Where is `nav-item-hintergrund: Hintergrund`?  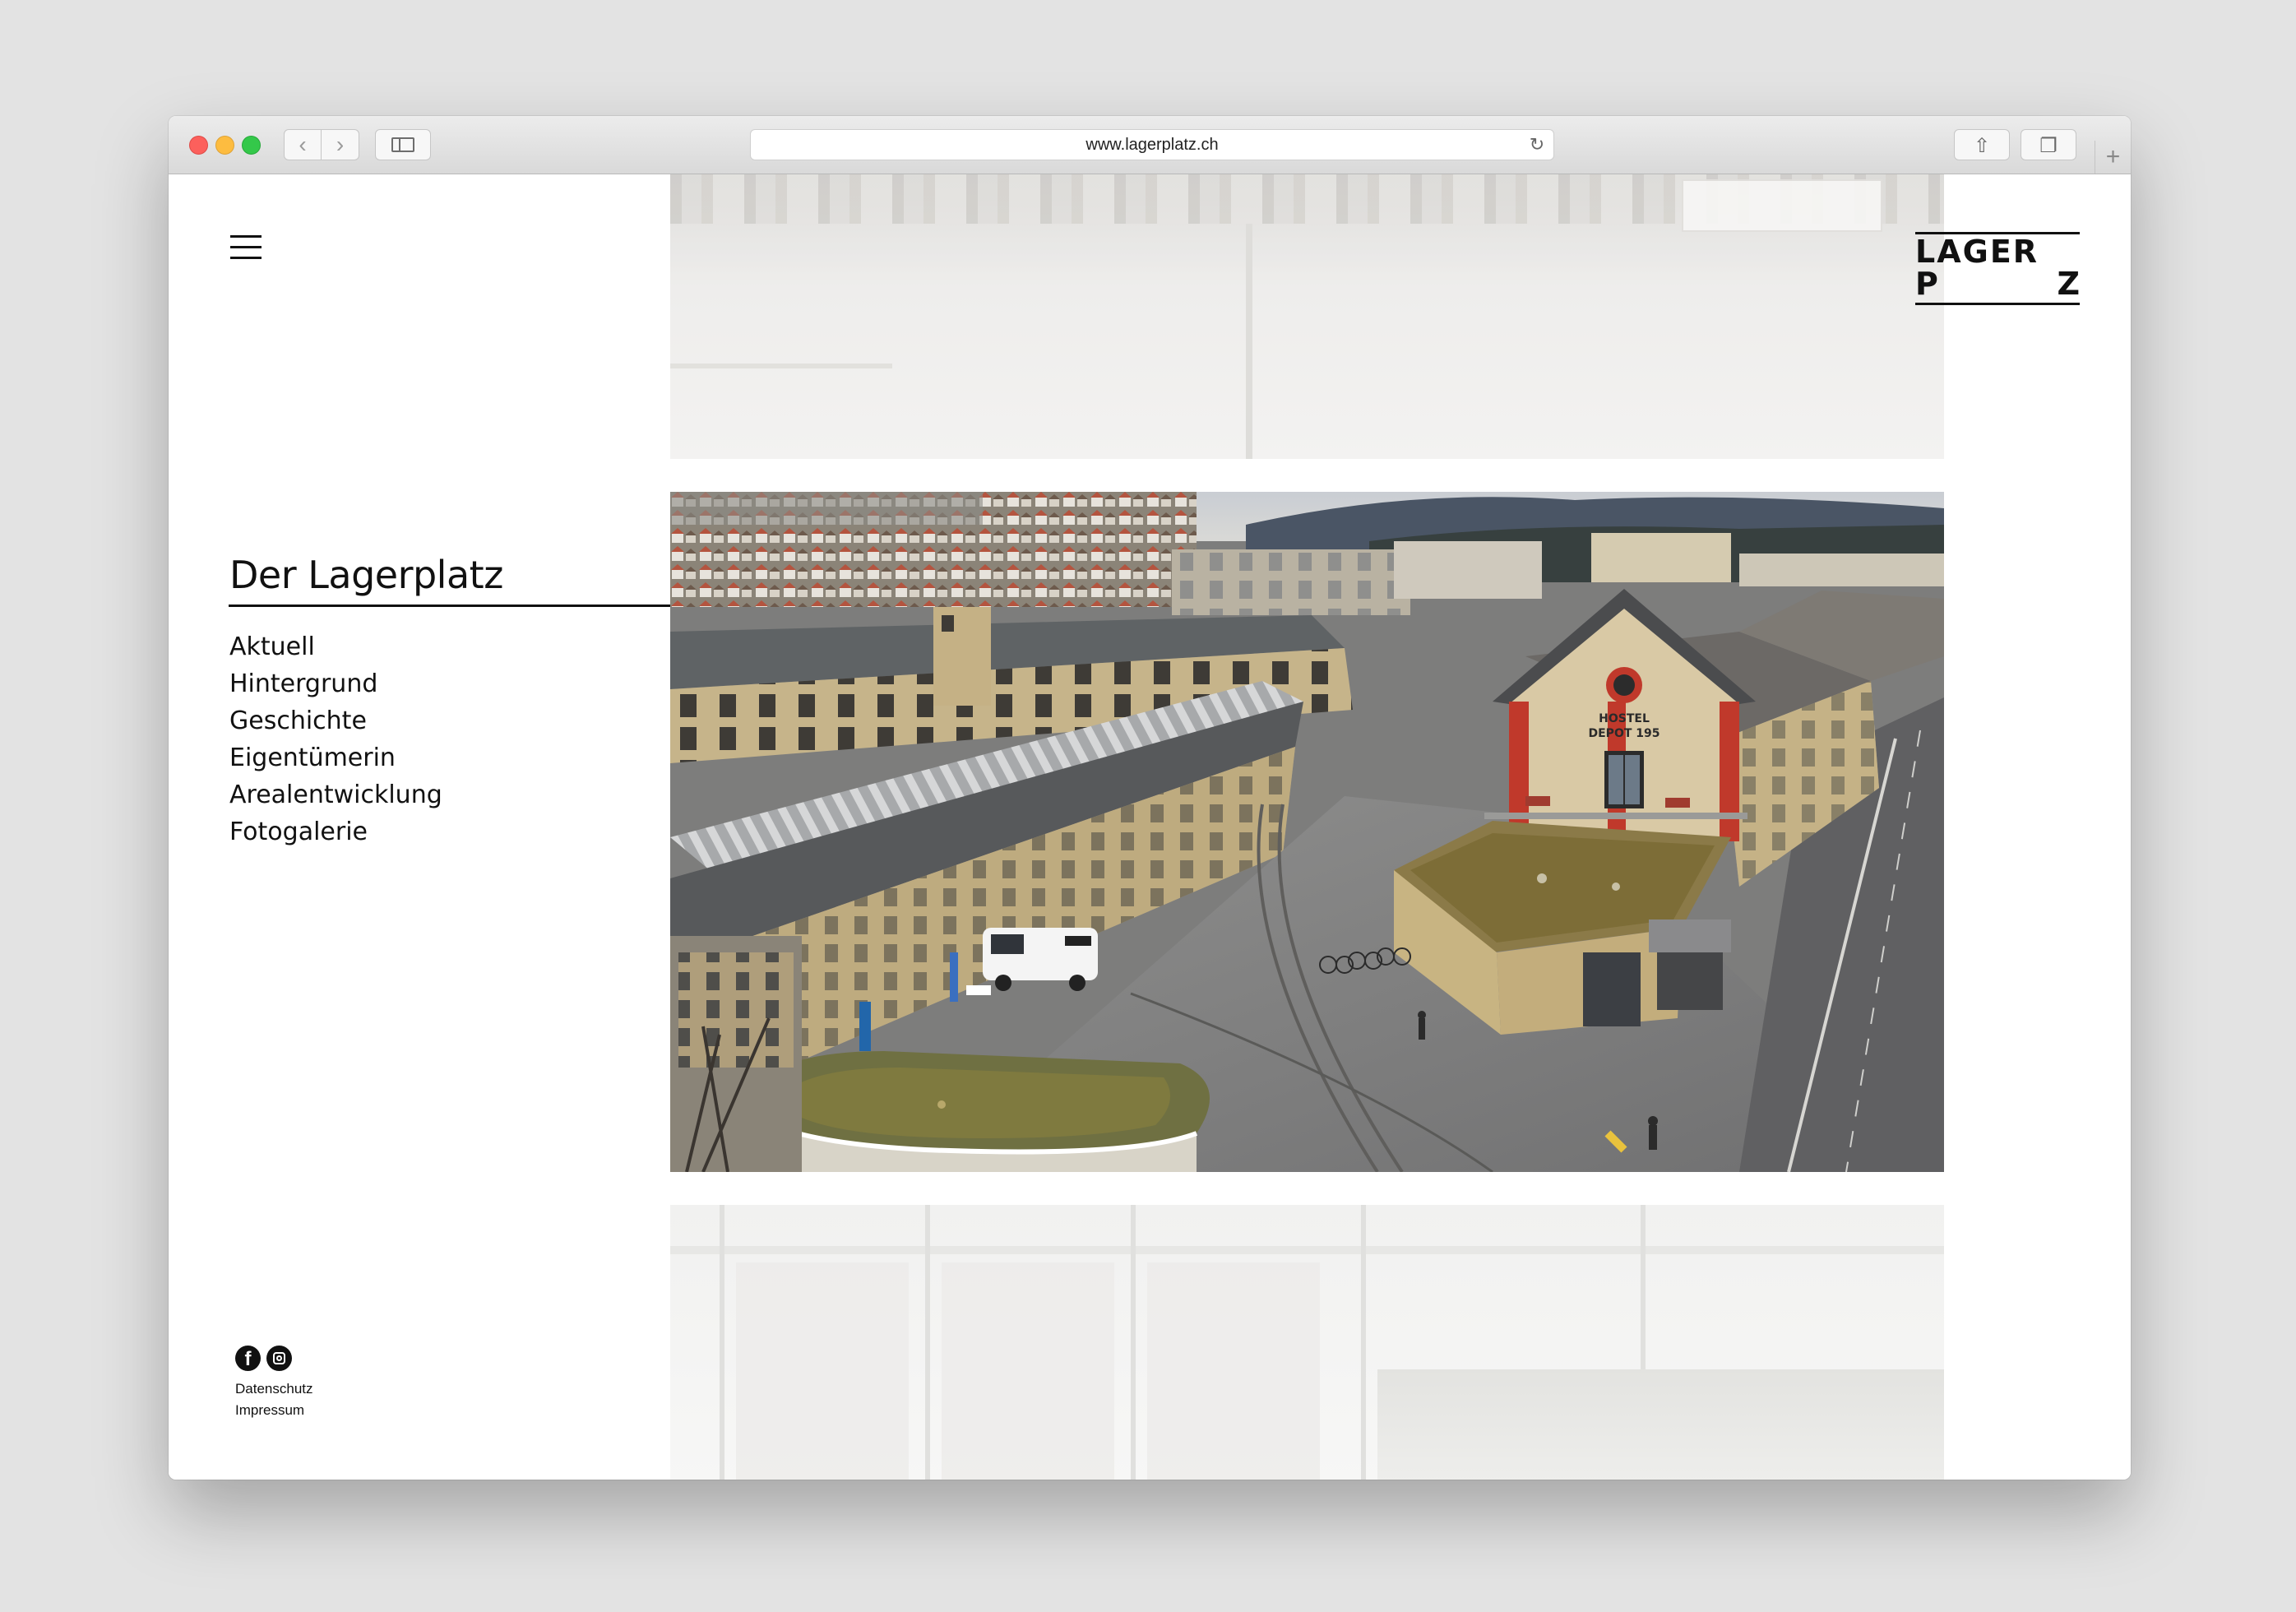
nav-item-hintergrund: Hintergrund is located at coordinates (336, 683).